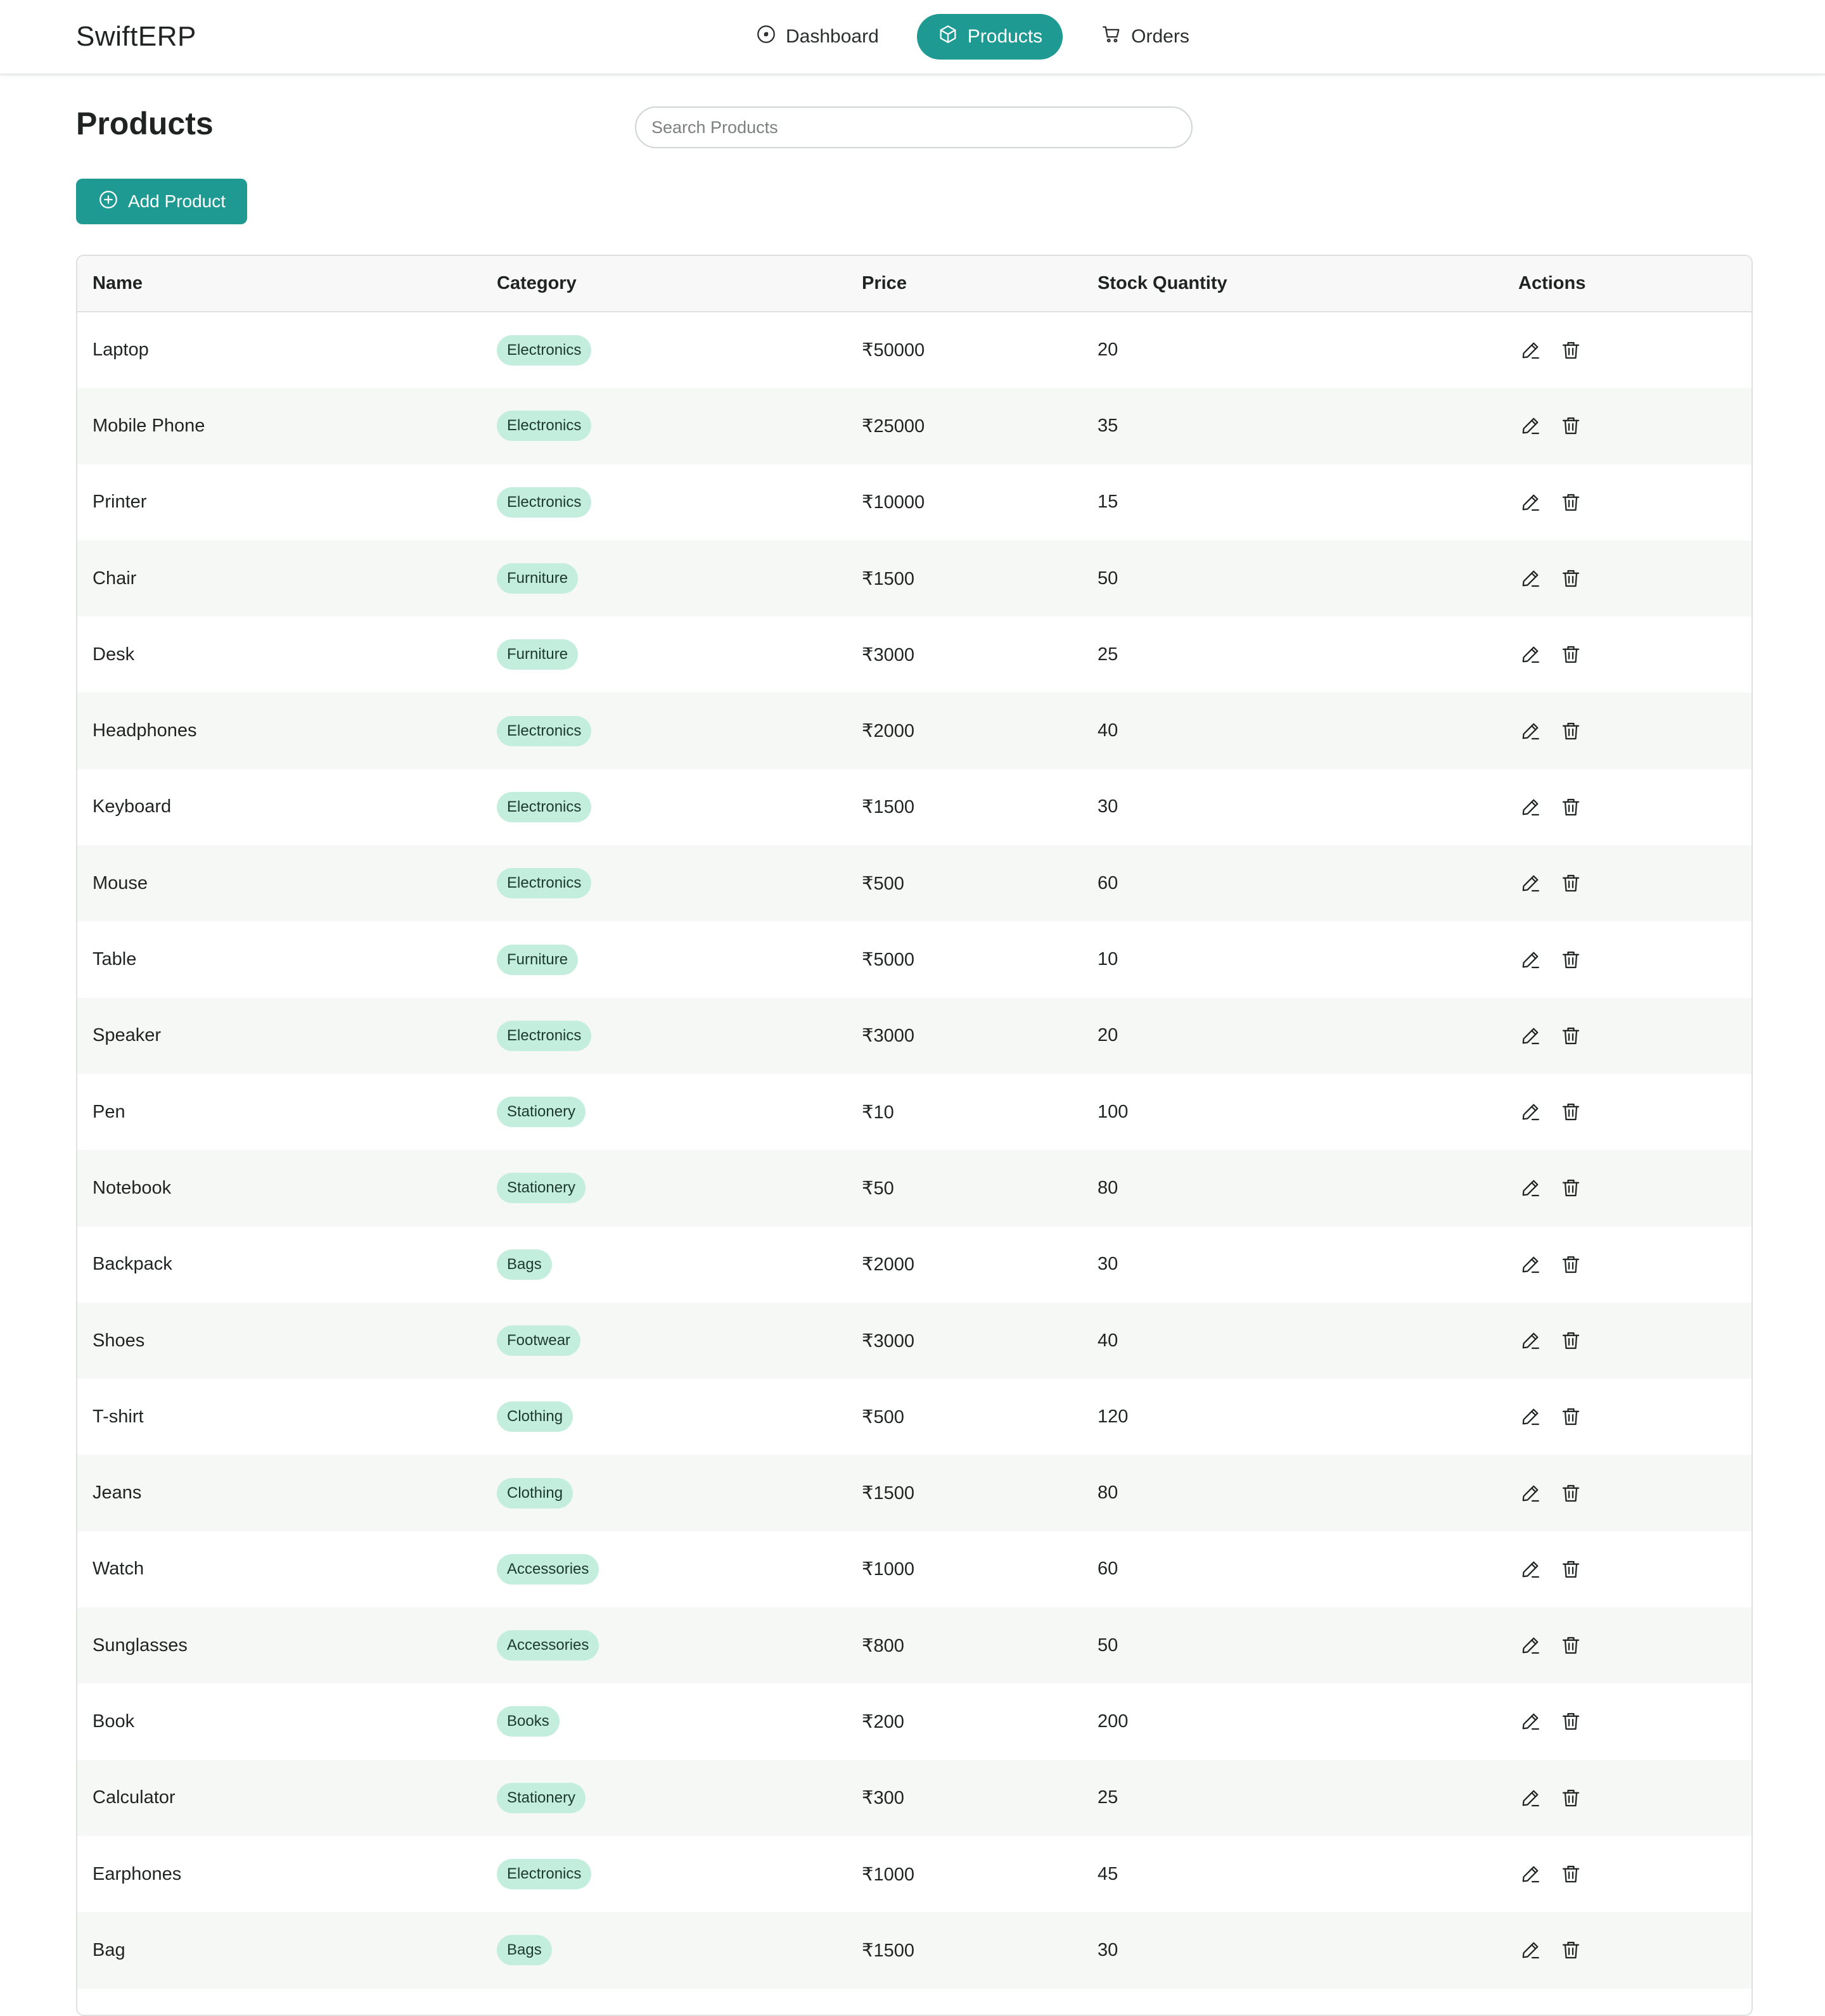 This screenshot has width=1825, height=2016. Describe the element at coordinates (120, 882) in the screenshot. I see `product-name: Mouse` at that location.